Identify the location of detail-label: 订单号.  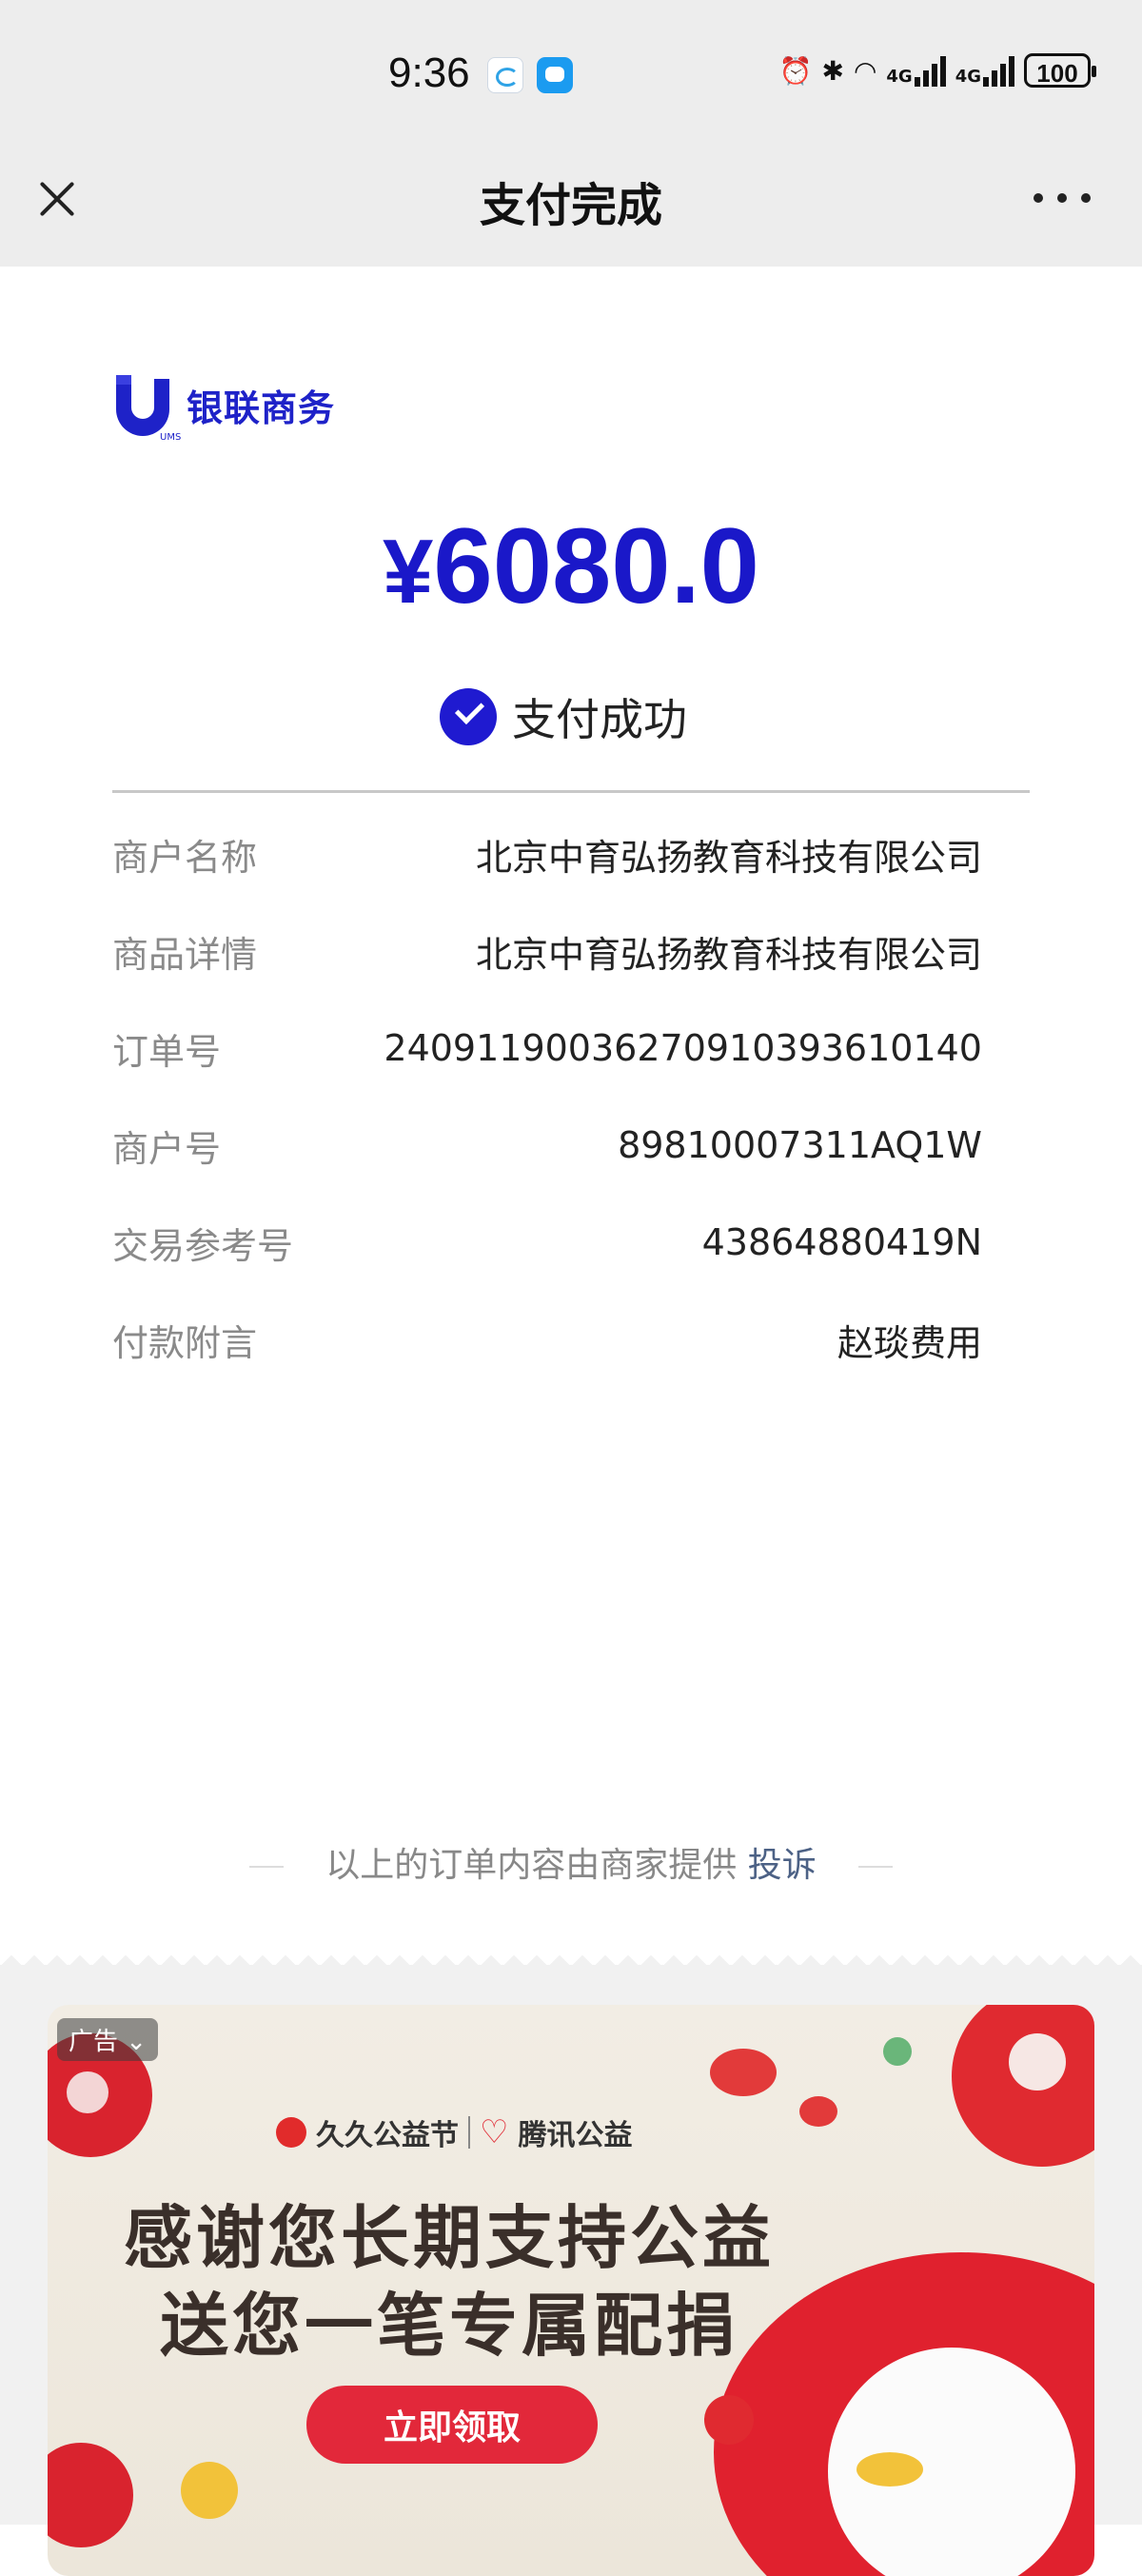
(167, 1052).